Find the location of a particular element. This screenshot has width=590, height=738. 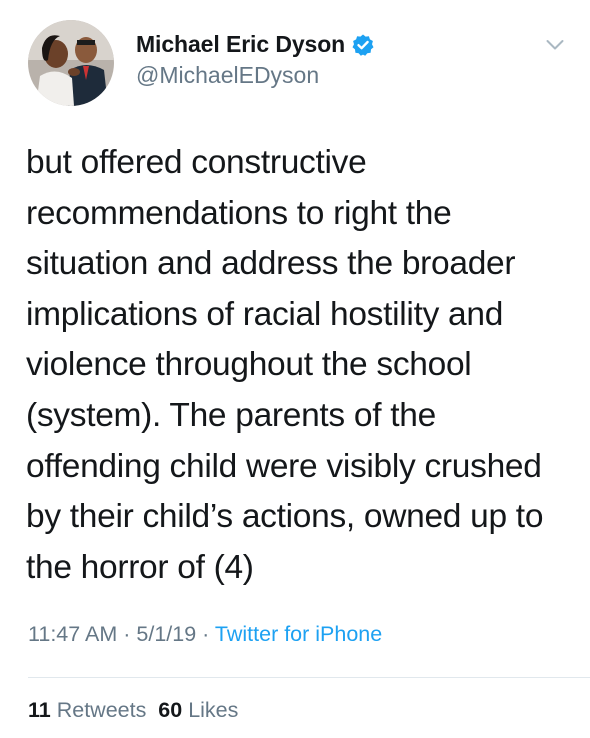

author-handle: @MichaelEDyson is located at coordinates (255, 75).